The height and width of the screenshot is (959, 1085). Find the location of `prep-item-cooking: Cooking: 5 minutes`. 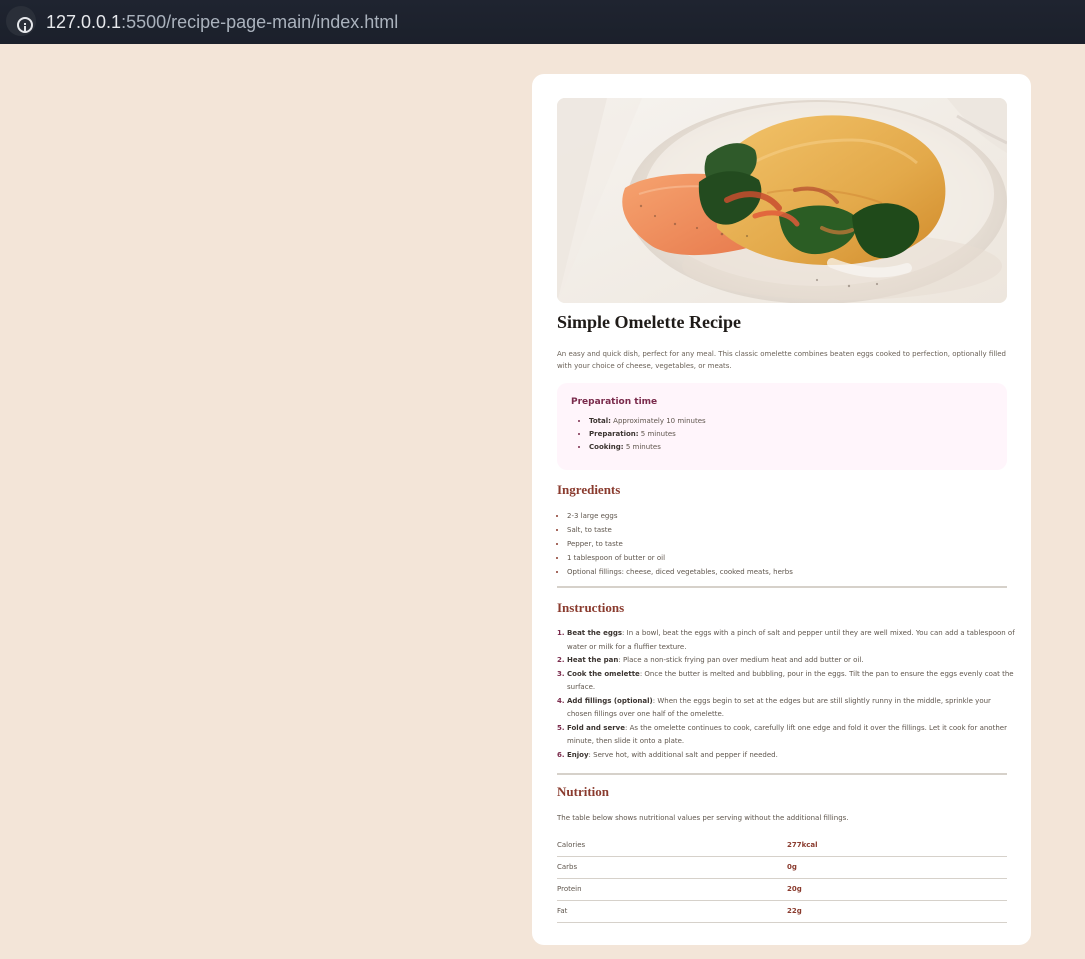

prep-item-cooking: Cooking: 5 minutes is located at coordinates (791, 447).